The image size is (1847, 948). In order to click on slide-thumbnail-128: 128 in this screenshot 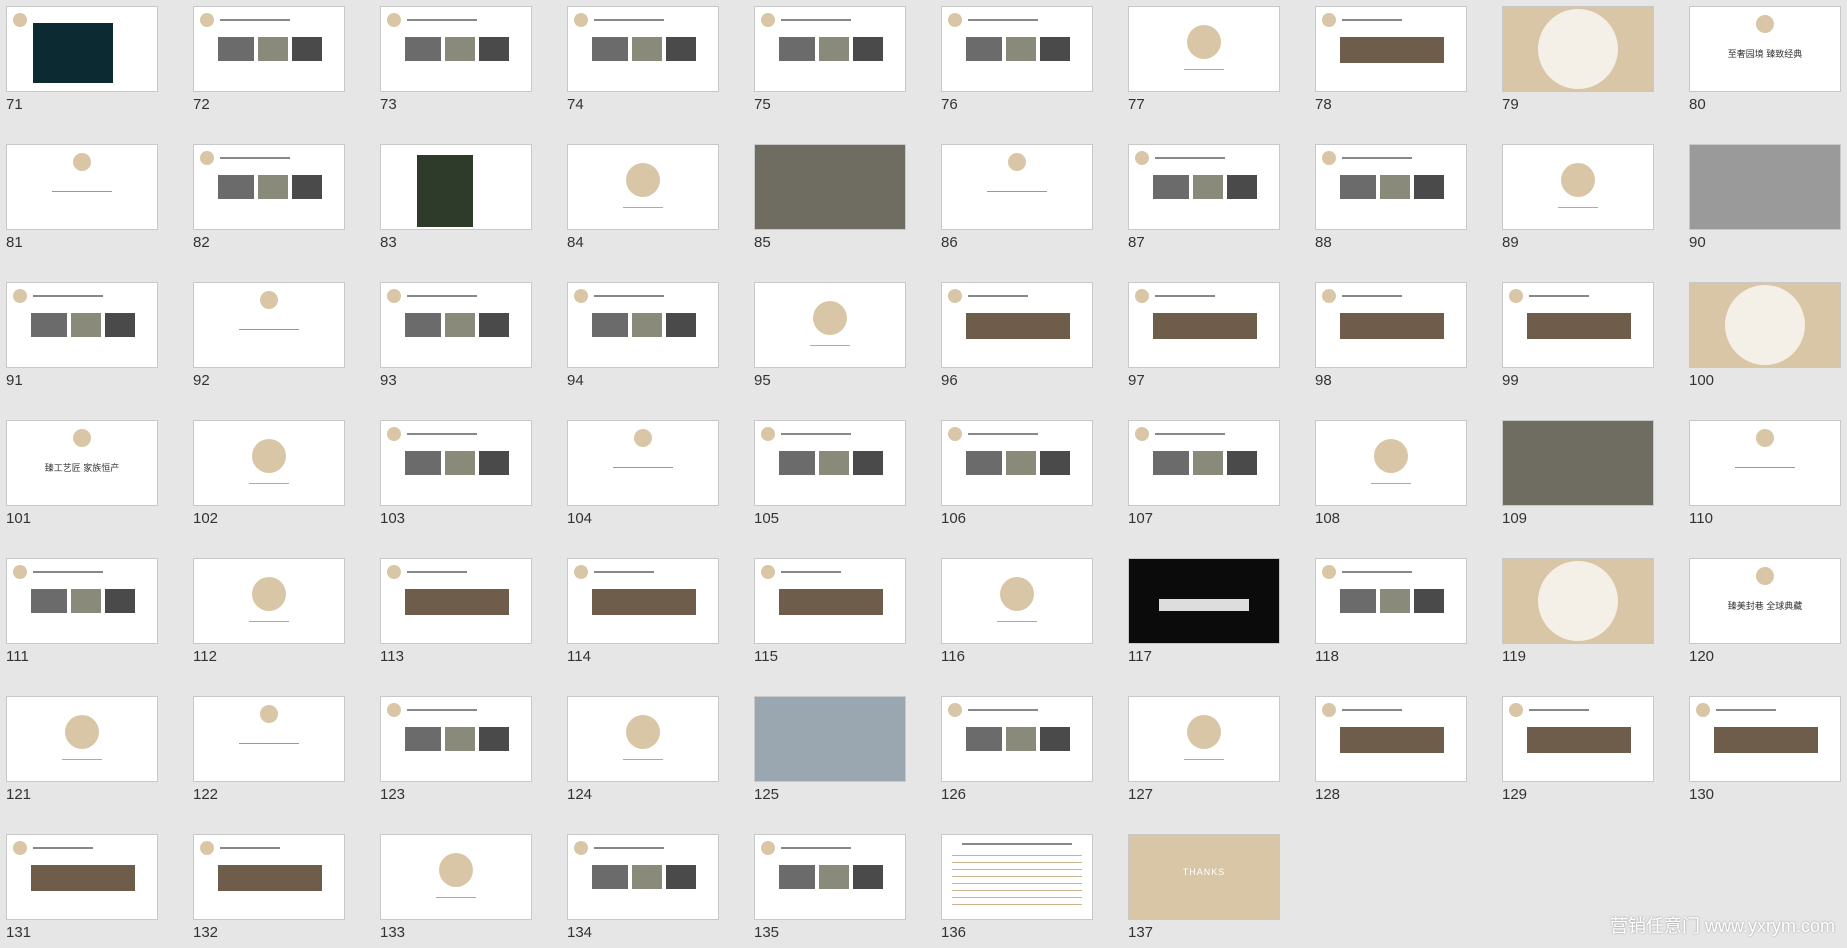, I will do `click(1391, 749)`.